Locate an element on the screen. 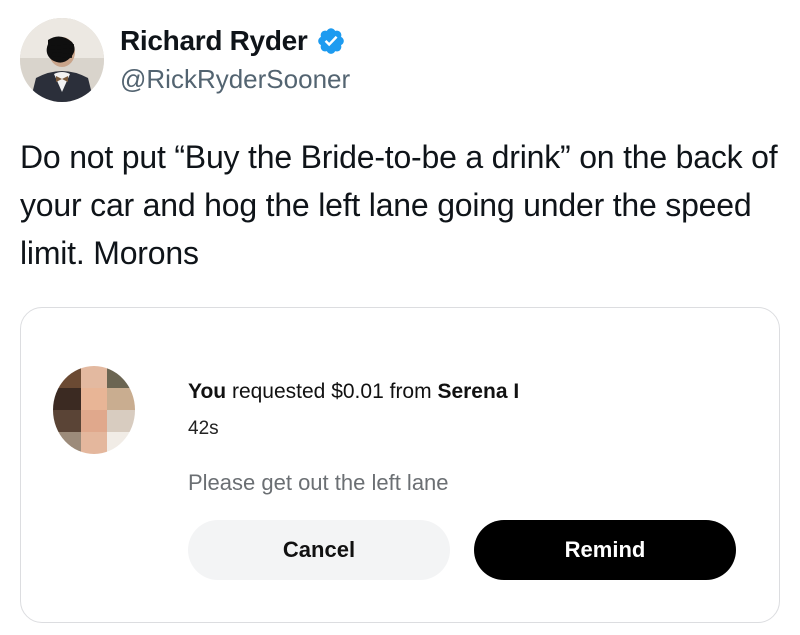 The width and height of the screenshot is (800, 635). author-avatar is located at coordinates (62, 60).